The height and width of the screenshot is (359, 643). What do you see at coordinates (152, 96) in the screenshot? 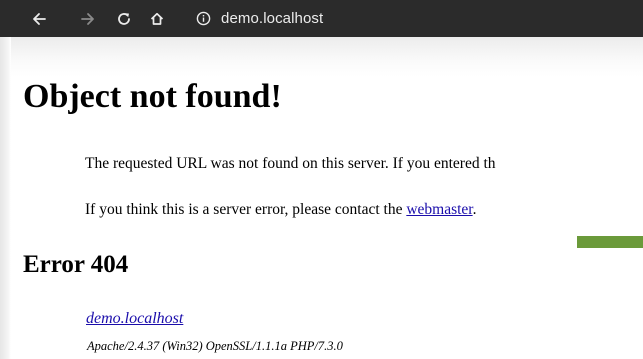
I see `page-title: Object not found!` at bounding box center [152, 96].